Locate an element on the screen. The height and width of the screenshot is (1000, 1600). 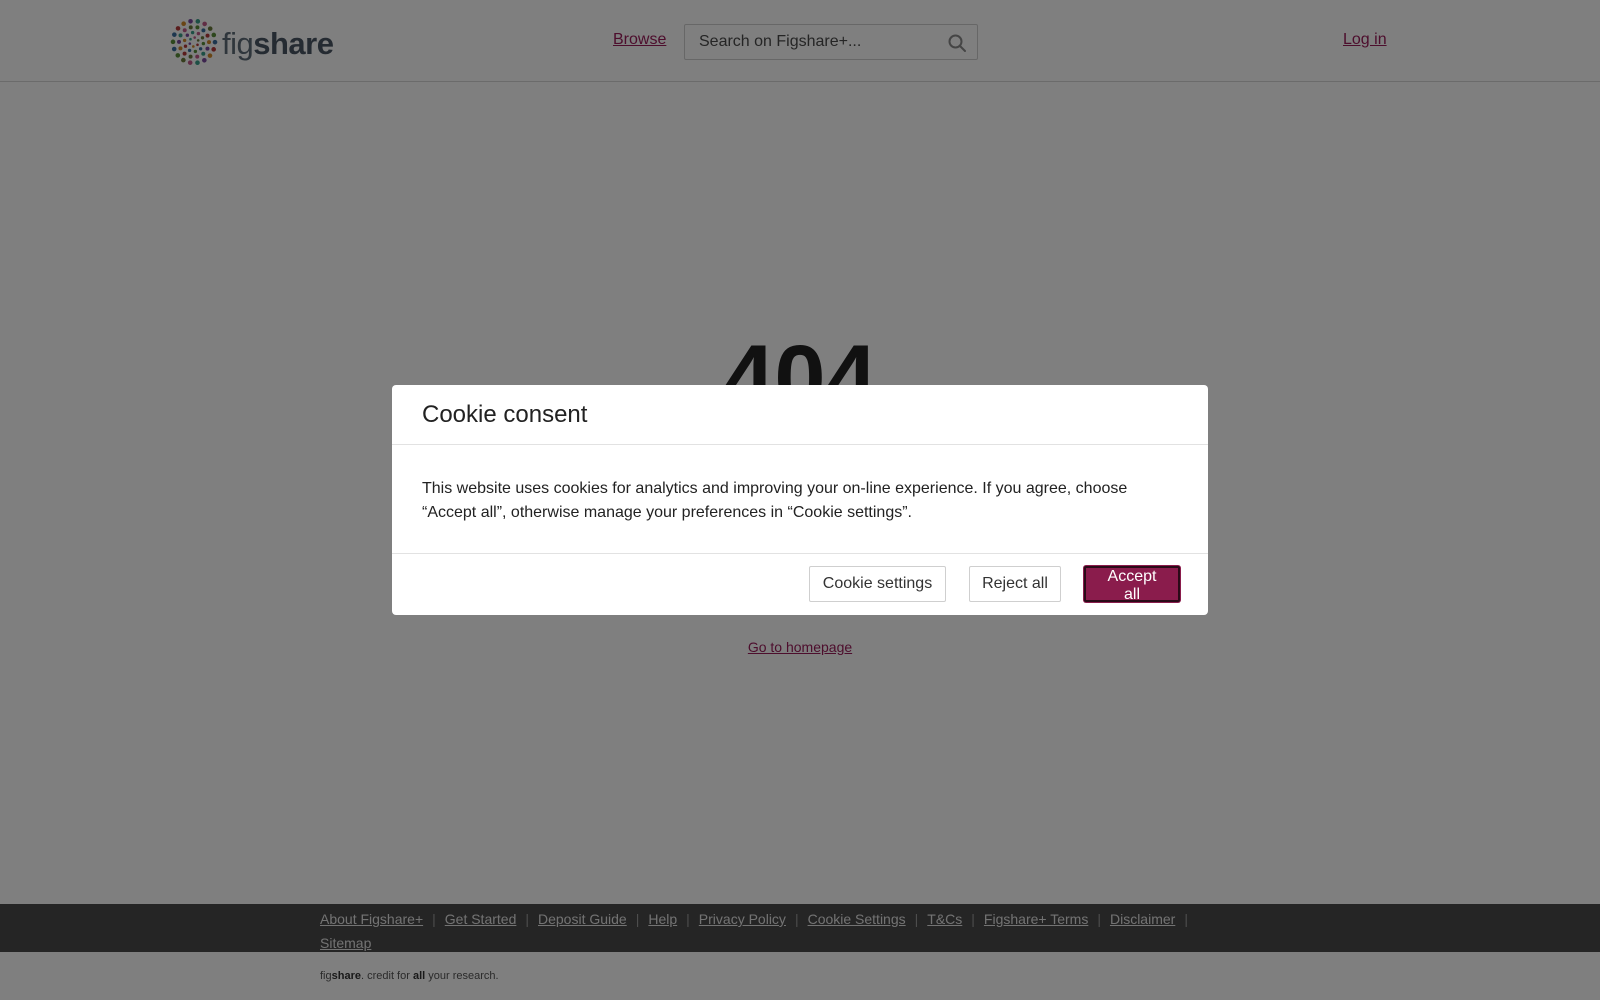
cookie-dialog-header: Cookie consent is located at coordinates (800, 415).